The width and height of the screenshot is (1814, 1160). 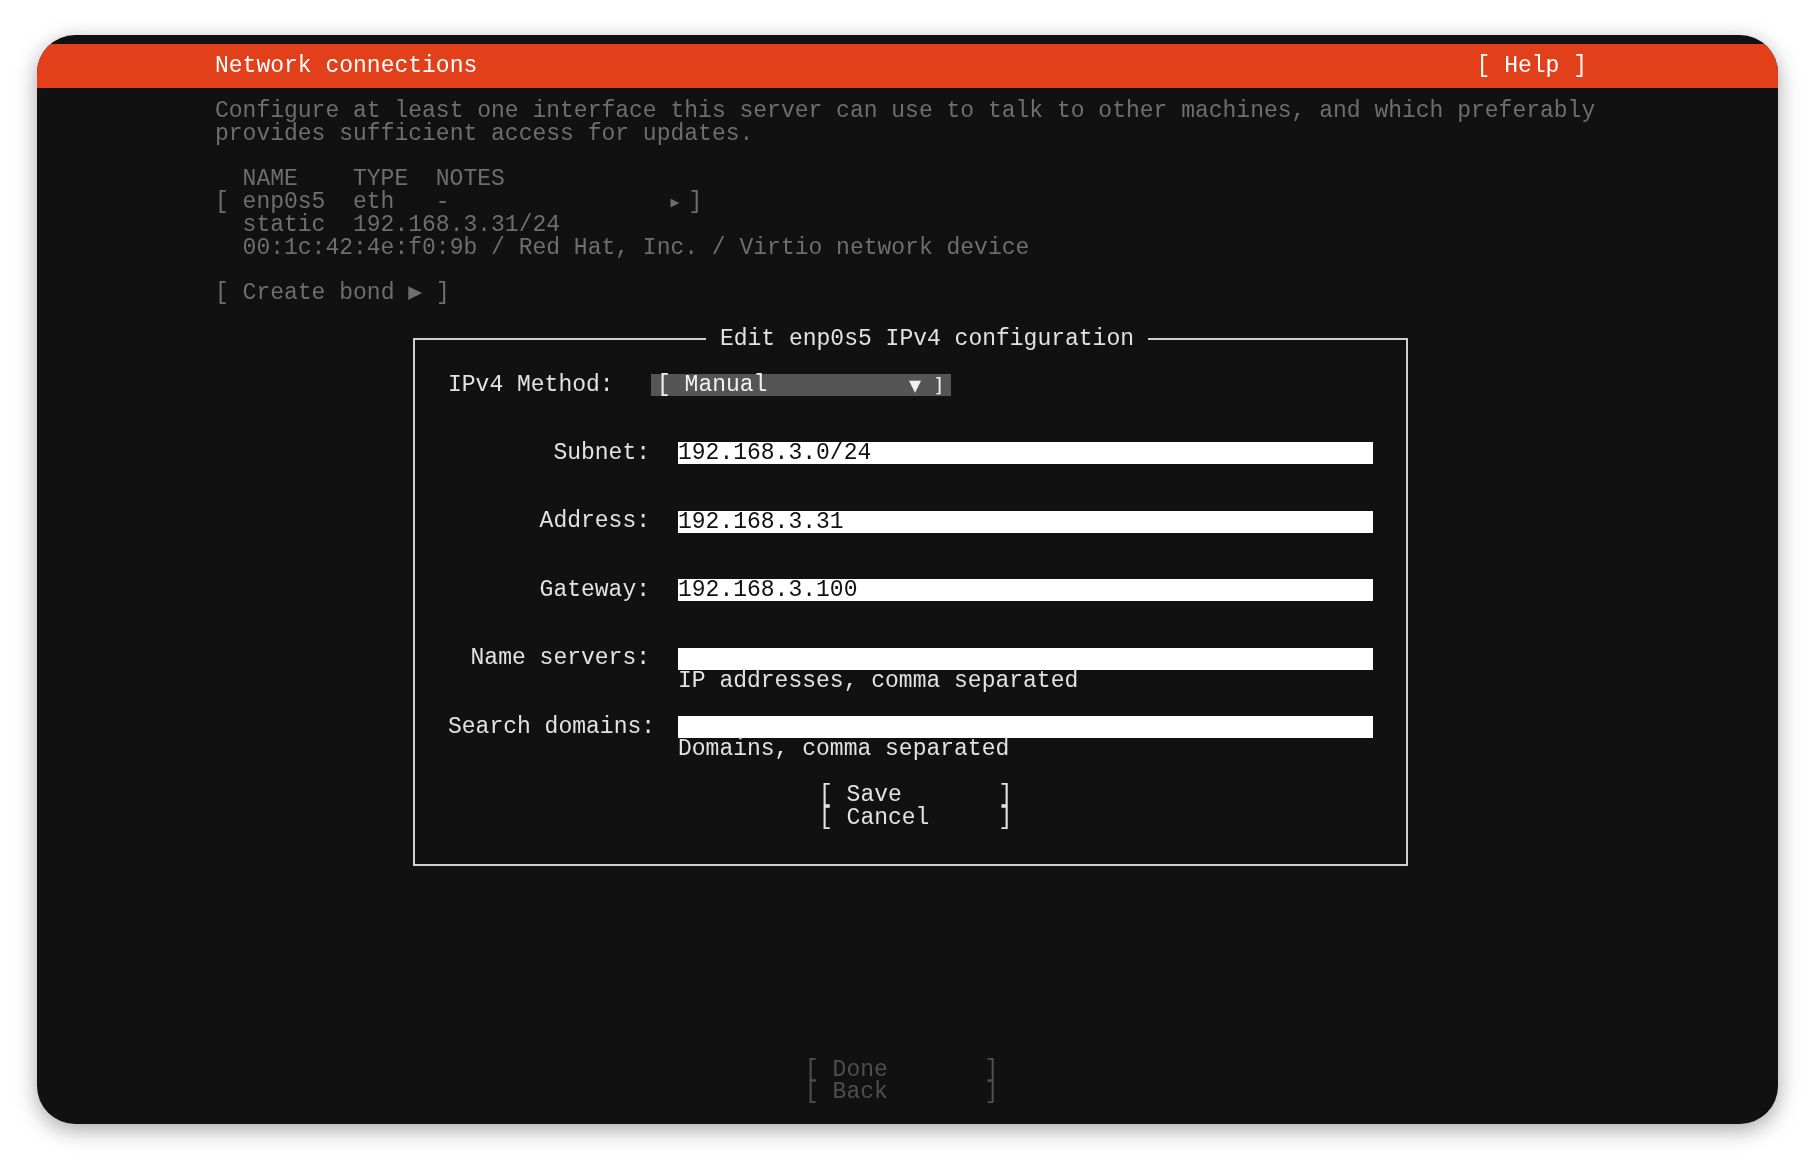 I want to click on hint-text: Domains, comma separated, so click(x=844, y=749).